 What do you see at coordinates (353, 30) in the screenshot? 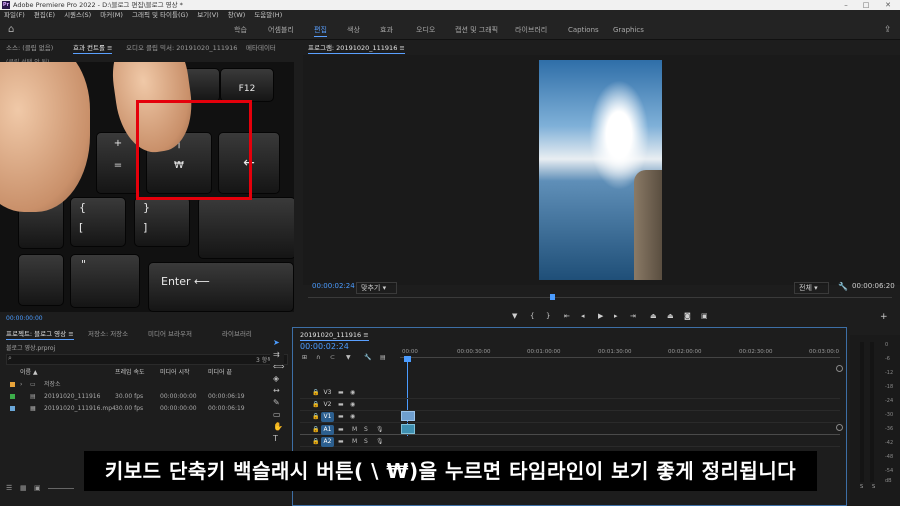
I see `workspace-color: 색상` at bounding box center [353, 30].